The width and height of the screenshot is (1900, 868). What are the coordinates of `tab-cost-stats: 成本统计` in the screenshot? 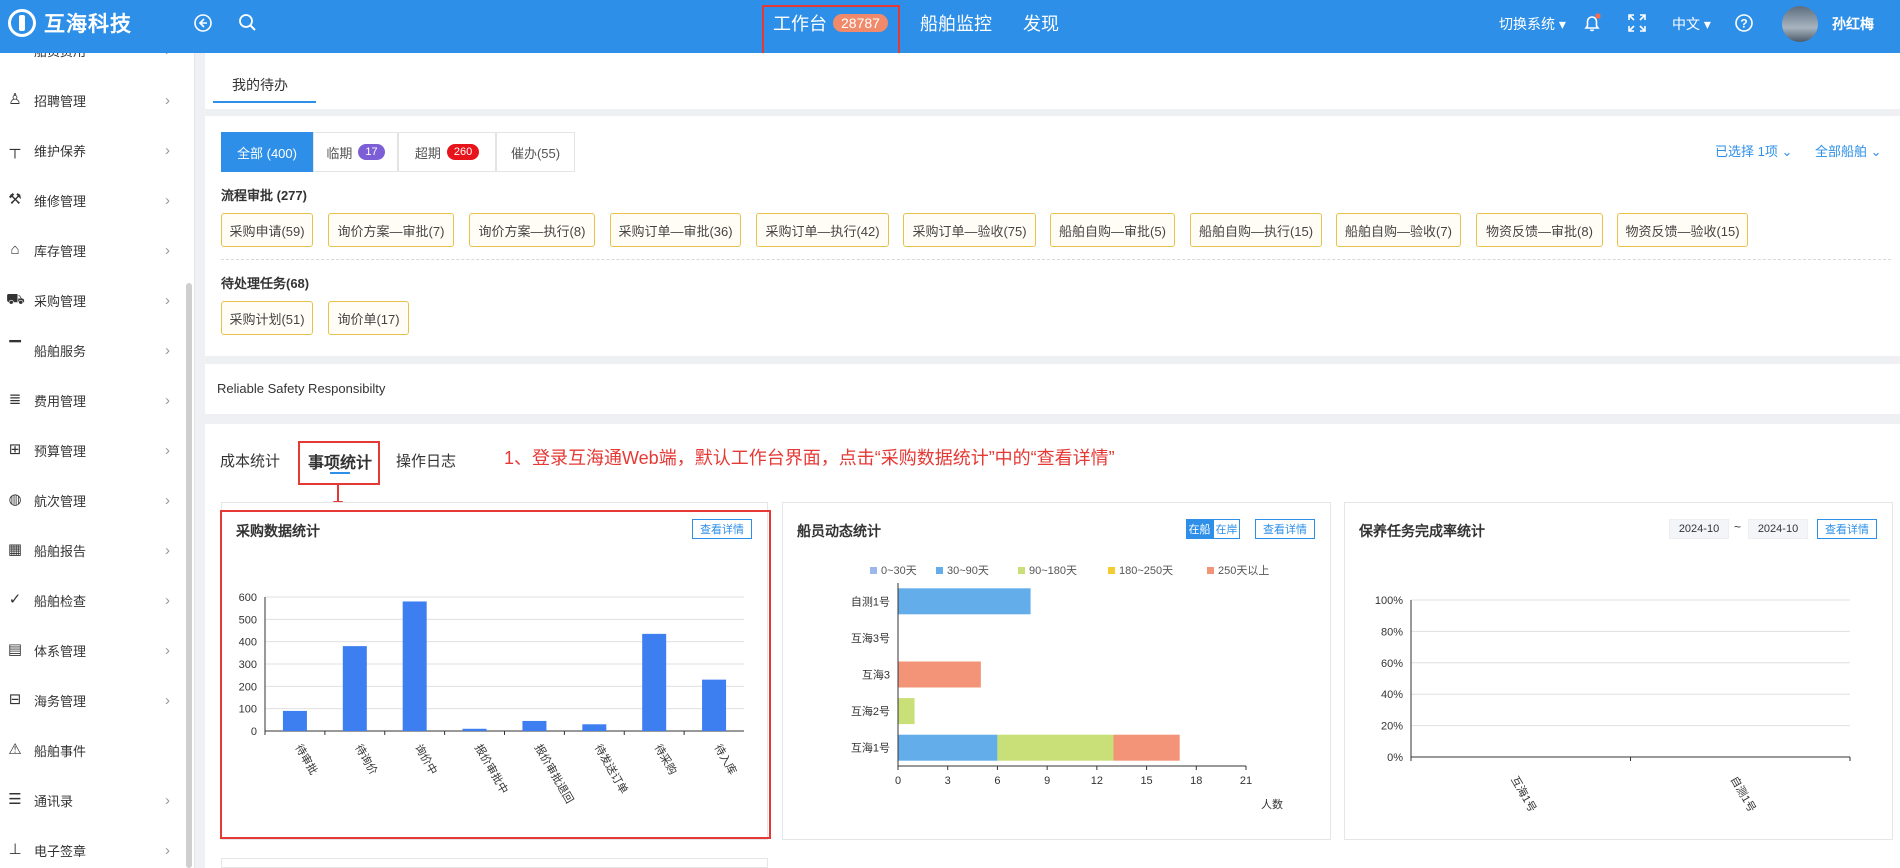 It's located at (250, 460).